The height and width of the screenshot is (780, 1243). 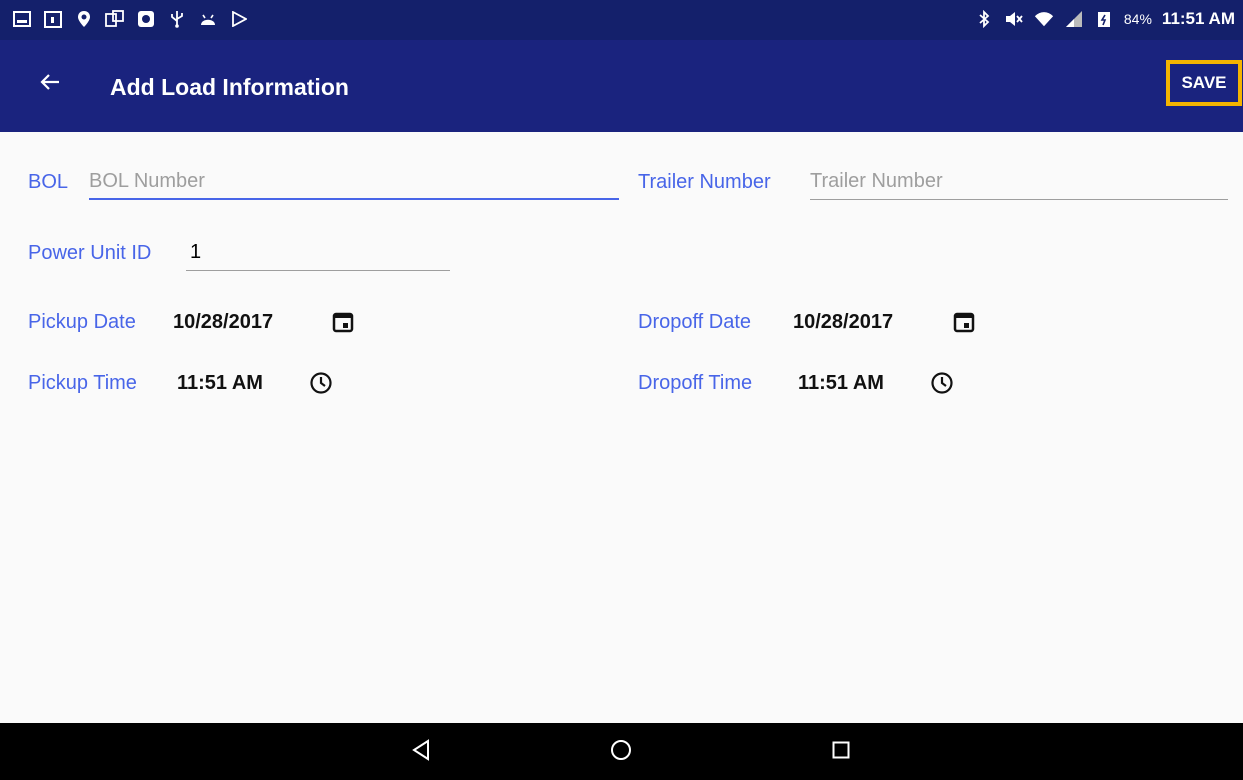 What do you see at coordinates (984, 19) in the screenshot?
I see `bluetooth-icon` at bounding box center [984, 19].